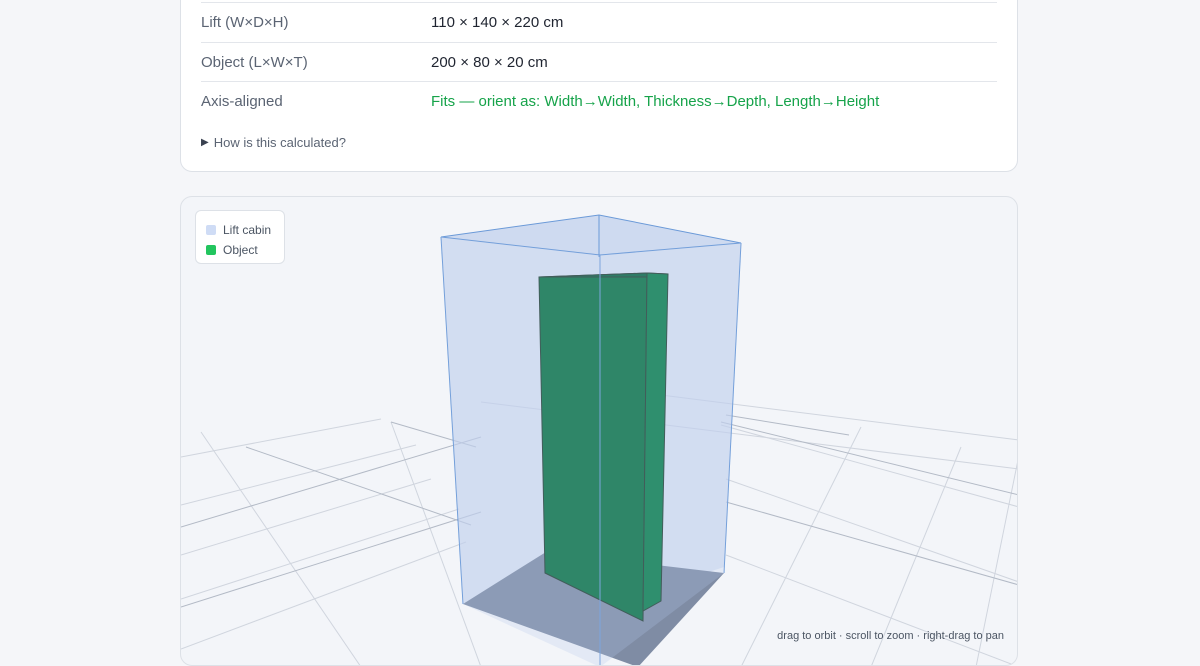 The image size is (1200, 666). What do you see at coordinates (211, 230) in the screenshot?
I see `lift-cabin-swatch` at bounding box center [211, 230].